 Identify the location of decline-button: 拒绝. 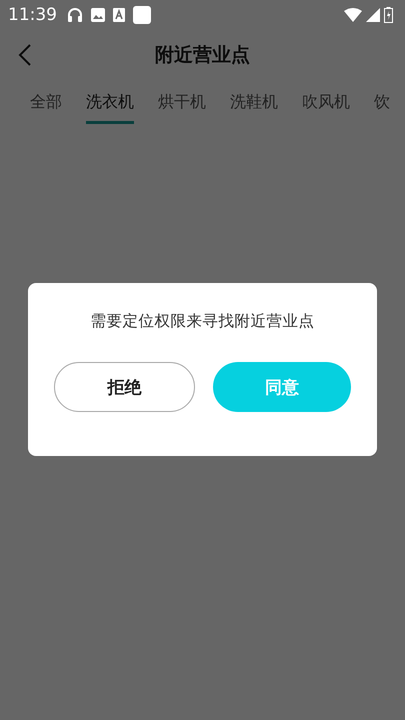
(124, 387).